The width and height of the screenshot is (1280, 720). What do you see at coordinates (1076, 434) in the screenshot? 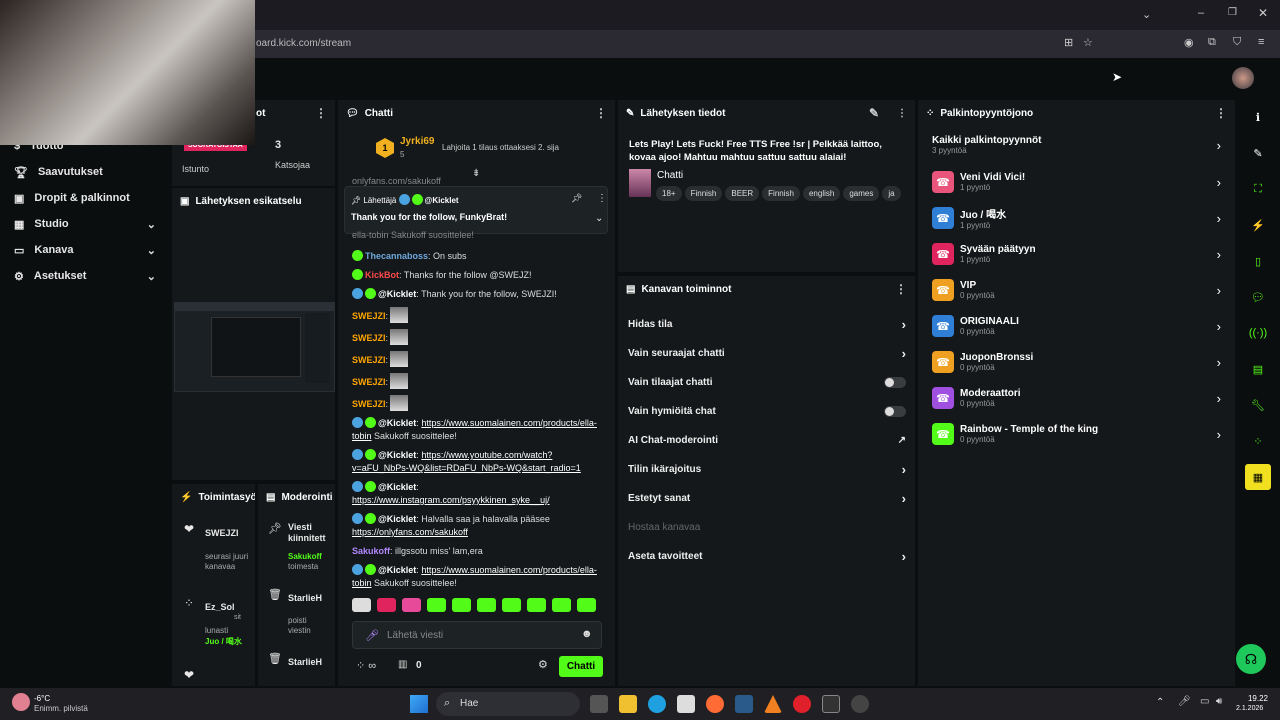
I see `reward-row: ☎ Rainbow - Temple of the king 0 pyyntöä ›` at bounding box center [1076, 434].